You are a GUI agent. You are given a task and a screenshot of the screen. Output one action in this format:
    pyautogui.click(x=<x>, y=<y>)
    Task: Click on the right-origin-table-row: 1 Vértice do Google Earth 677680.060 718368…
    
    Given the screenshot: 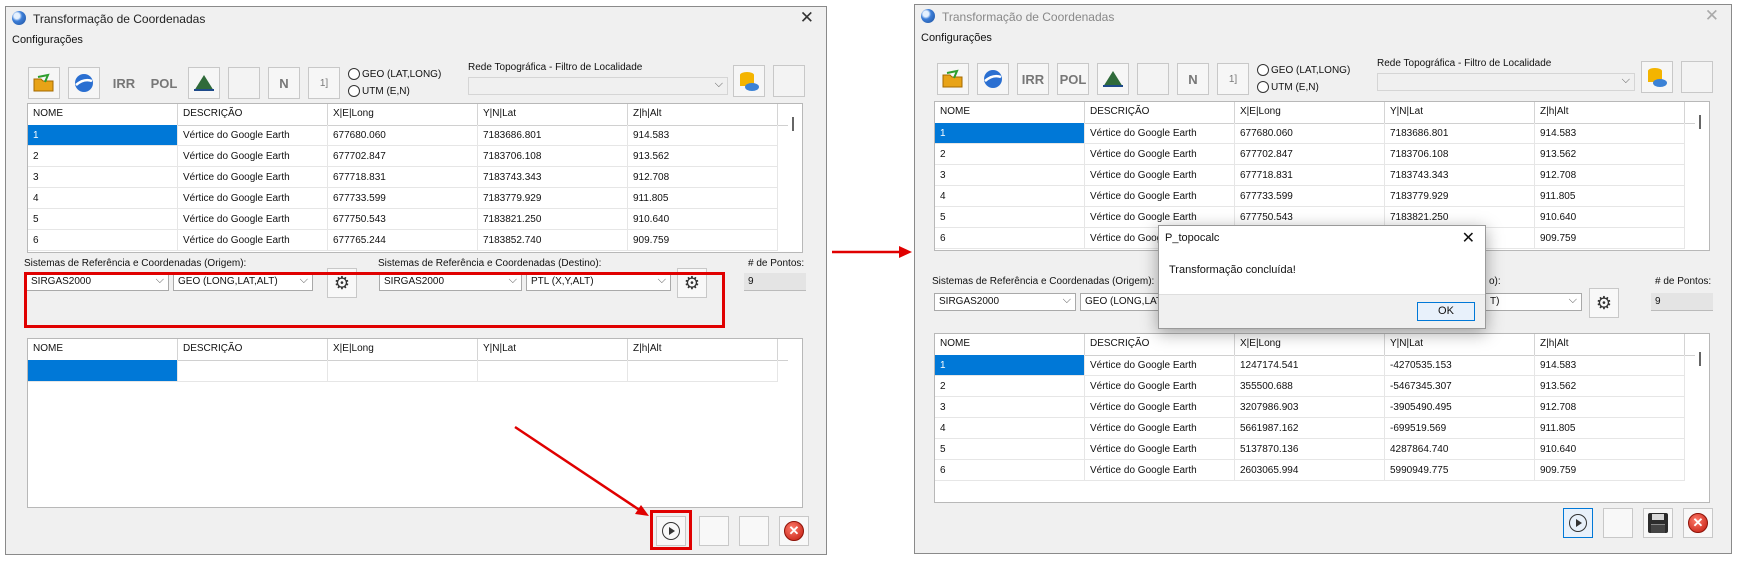 What is the action you would take?
    pyautogui.click(x=1315, y=133)
    